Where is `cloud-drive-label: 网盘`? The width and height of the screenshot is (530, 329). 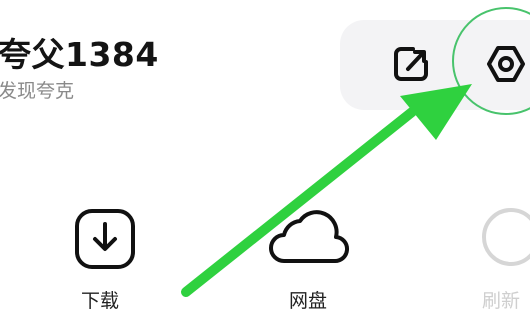
cloud-drive-label: 网盘 is located at coordinates (308, 301).